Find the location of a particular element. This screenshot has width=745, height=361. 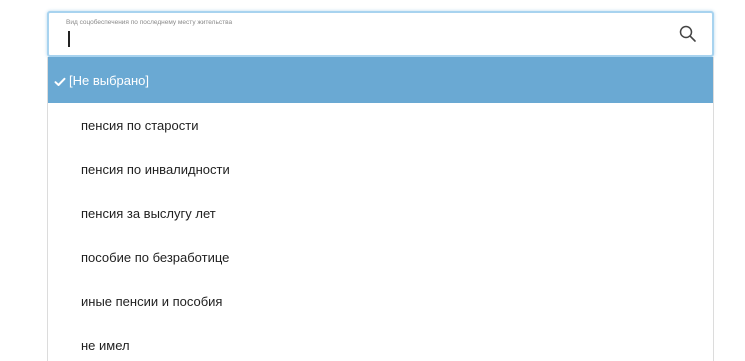

option-label: пенсия по инвалидности is located at coordinates (155, 169).